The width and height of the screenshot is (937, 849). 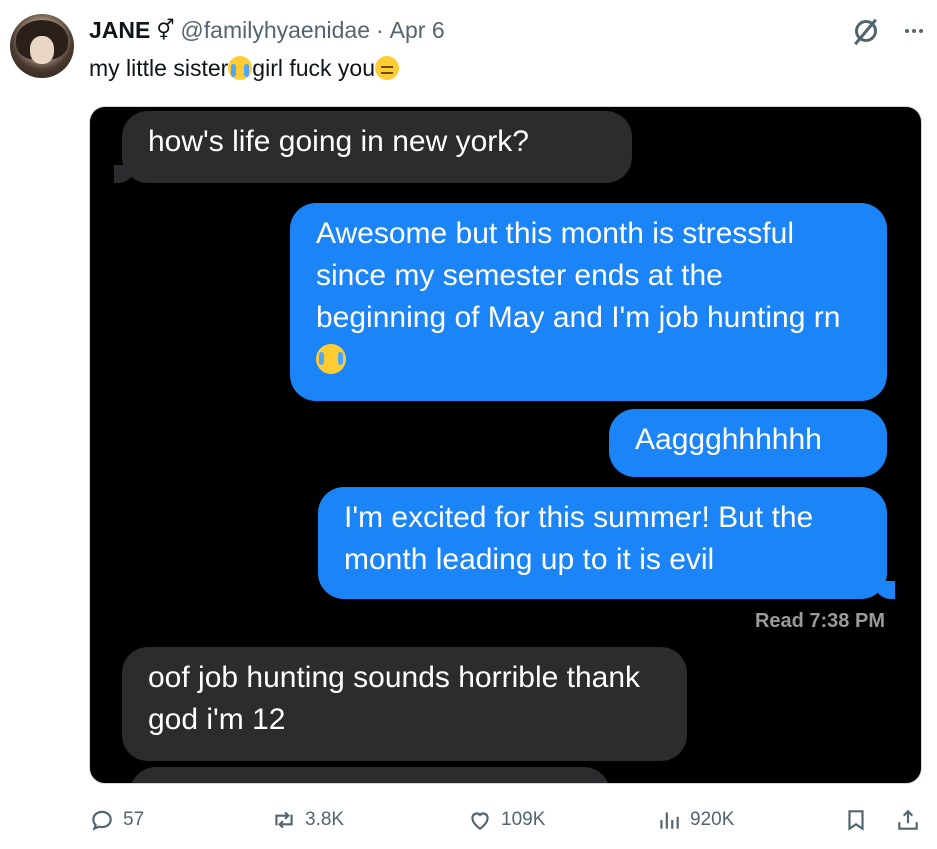 I want to click on read-receipt: Read 7:38 PM, so click(x=819, y=621).